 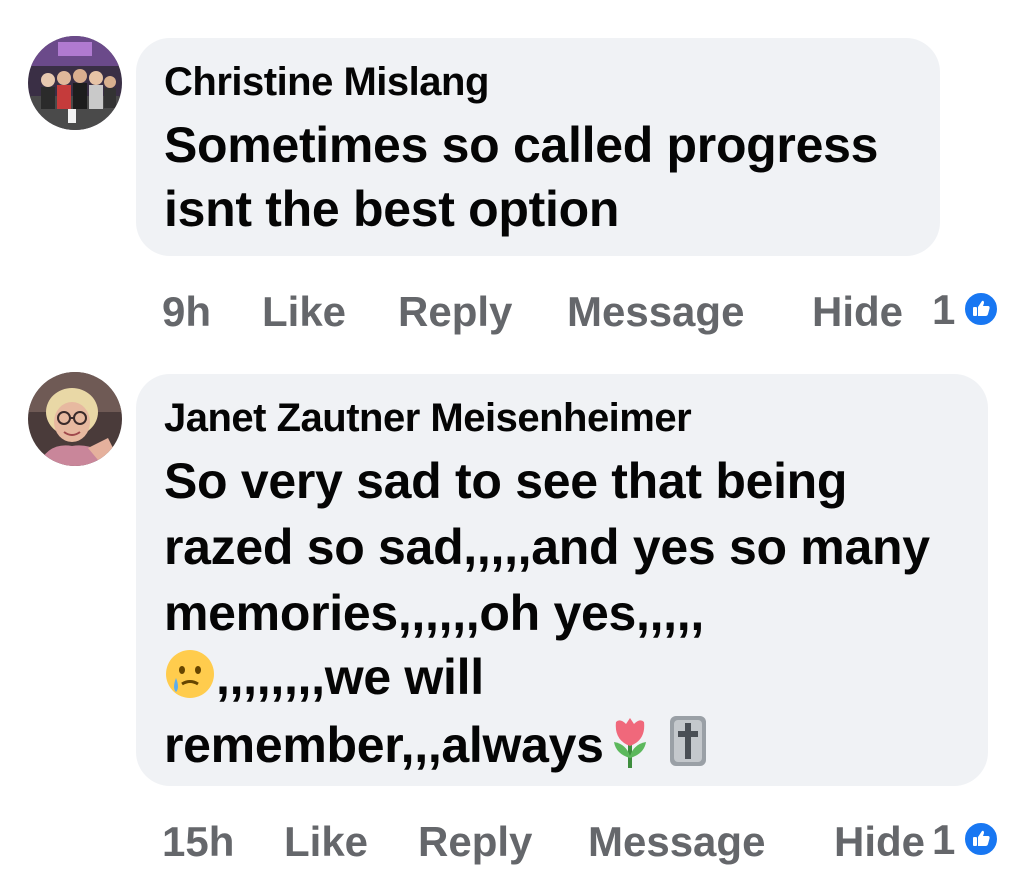 What do you see at coordinates (186, 312) in the screenshot?
I see `comment-timestamp: 9h` at bounding box center [186, 312].